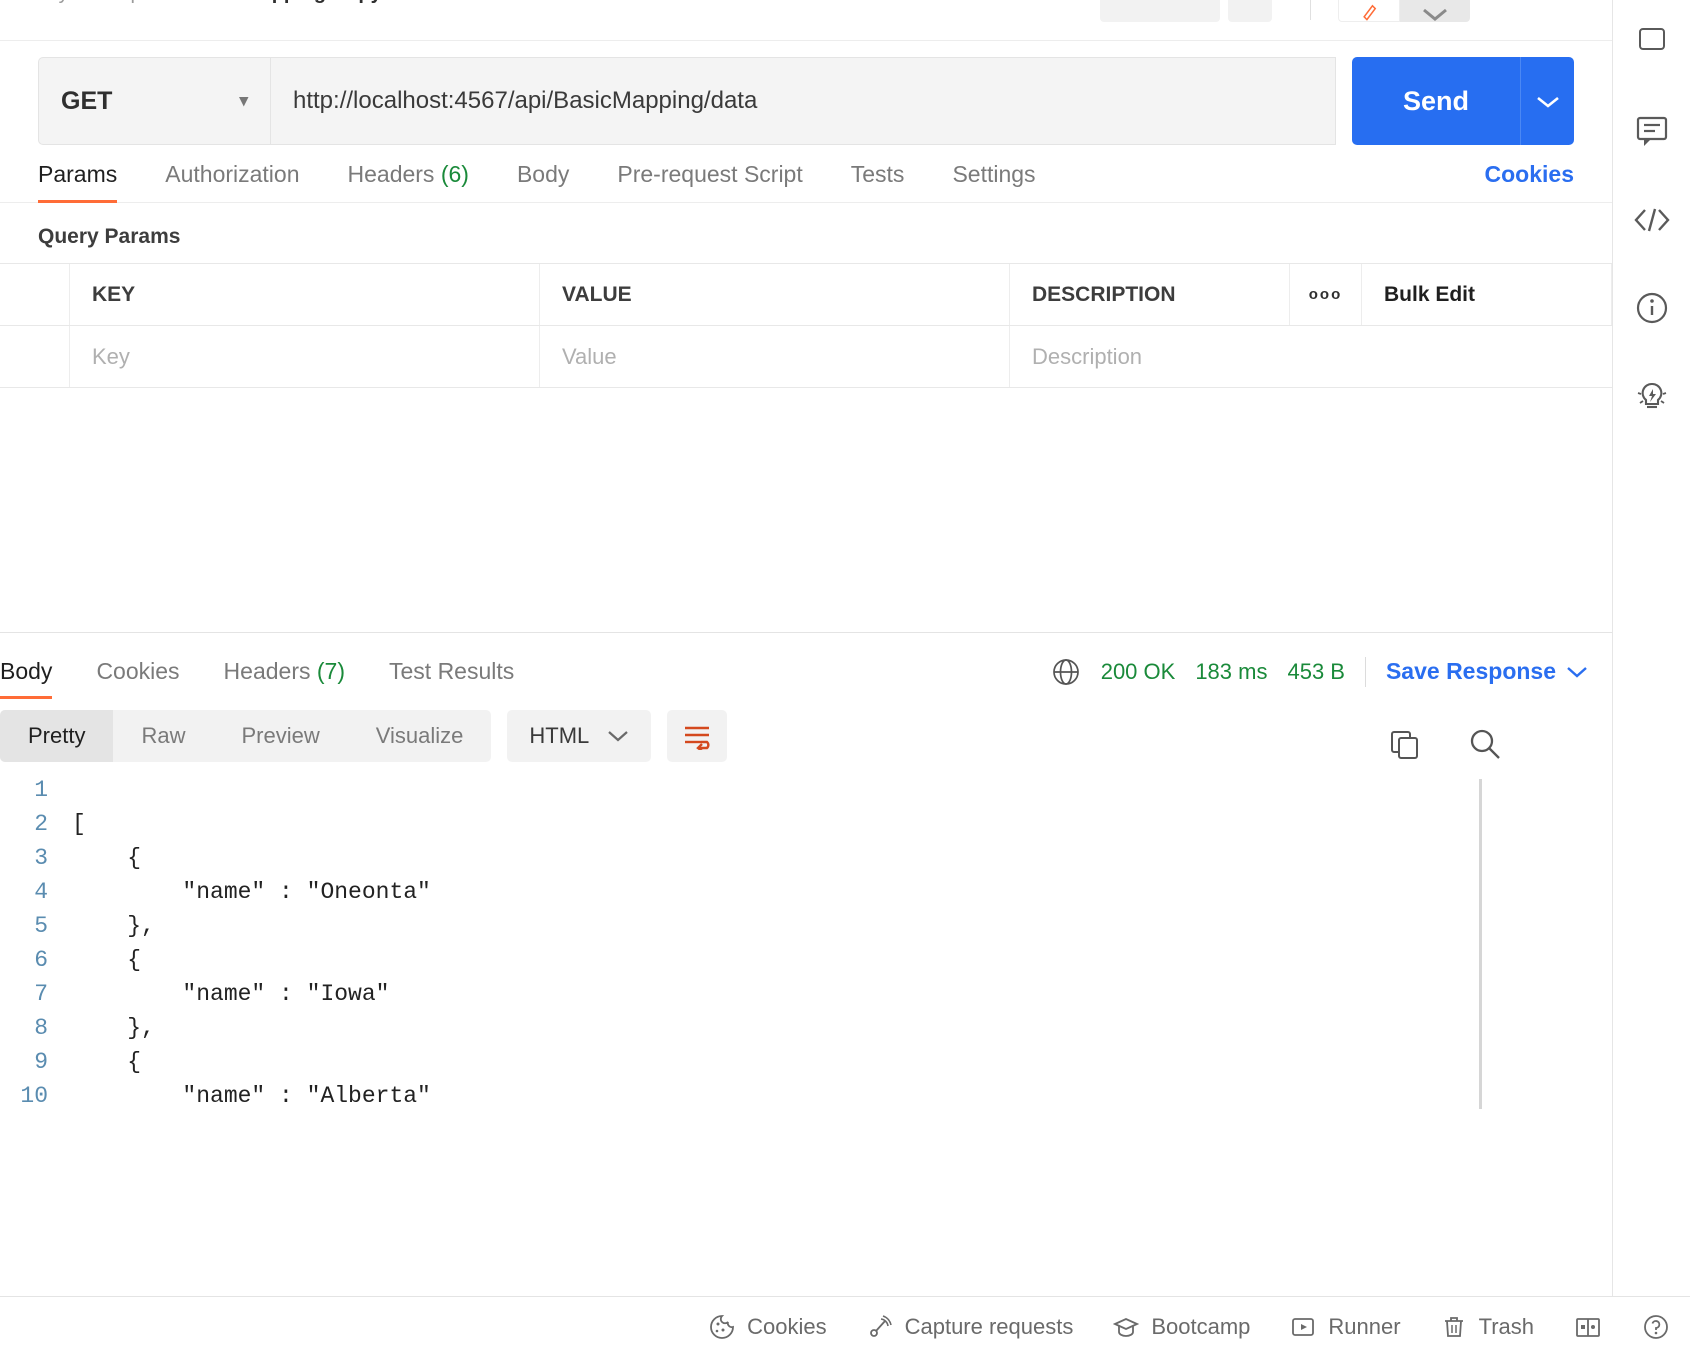  Describe the element at coordinates (806, 994) in the screenshot. I see `code-line: 7 "name" : "Iowa"` at that location.